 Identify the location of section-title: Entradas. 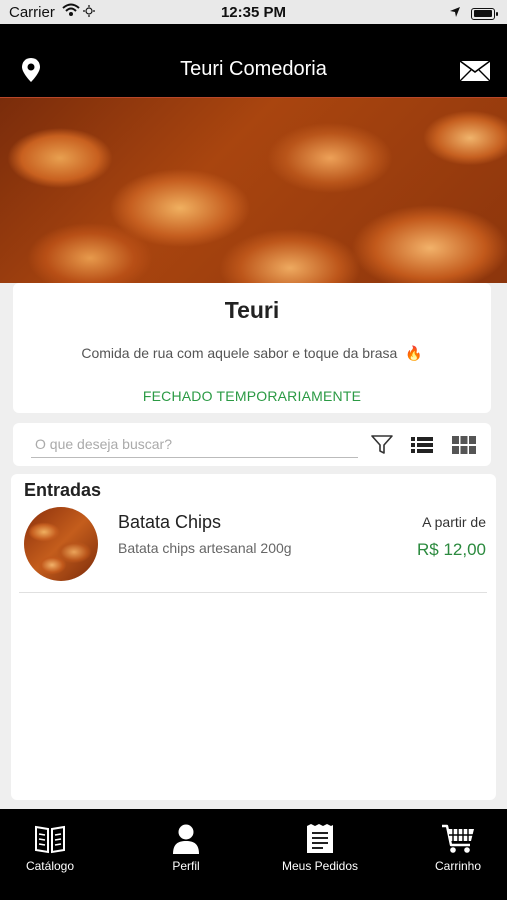
(63, 490).